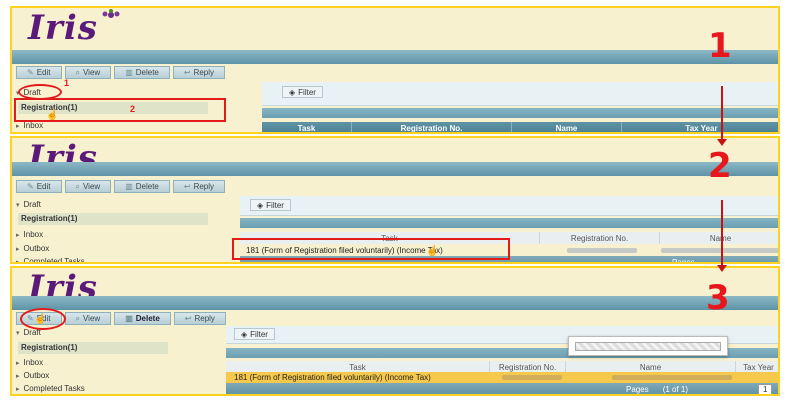 The image size is (800, 400). Describe the element at coordinates (67, 83) in the screenshot. I see `callout-number-1: 1` at that location.